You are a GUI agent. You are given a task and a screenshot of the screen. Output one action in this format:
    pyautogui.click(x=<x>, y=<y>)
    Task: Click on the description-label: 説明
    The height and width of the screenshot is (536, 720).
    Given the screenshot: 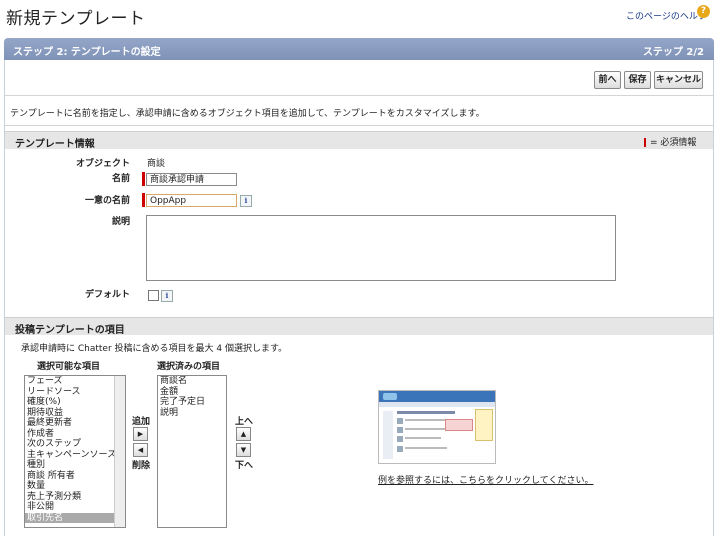 What is the action you would take?
    pyautogui.click(x=120, y=222)
    